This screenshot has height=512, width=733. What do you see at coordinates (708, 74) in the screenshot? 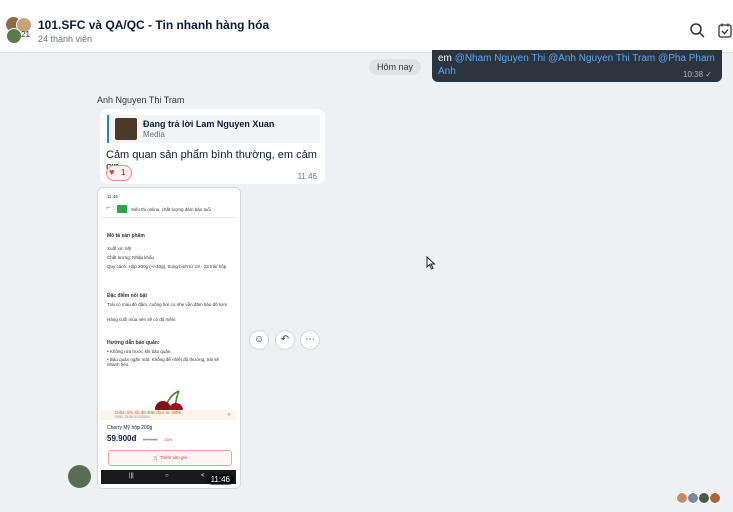
I see `sent-check-icon: ✓` at bounding box center [708, 74].